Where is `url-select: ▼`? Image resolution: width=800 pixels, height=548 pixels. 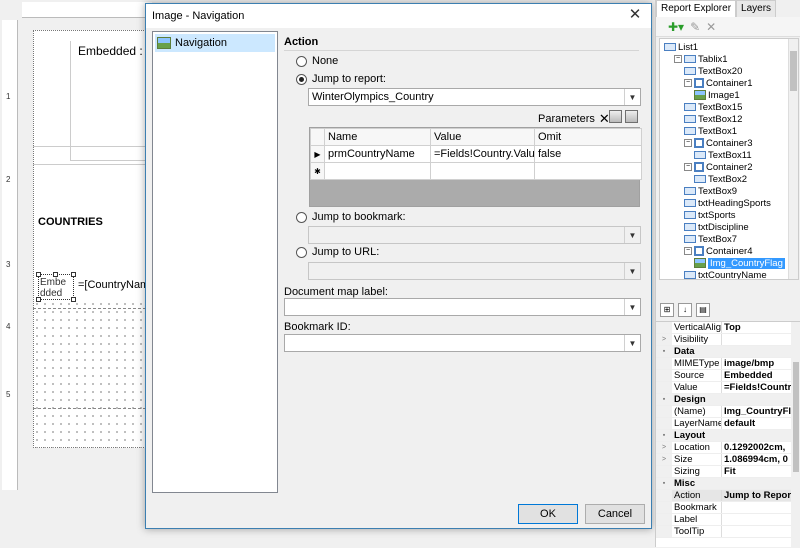
url-select: ▼ is located at coordinates (474, 271).